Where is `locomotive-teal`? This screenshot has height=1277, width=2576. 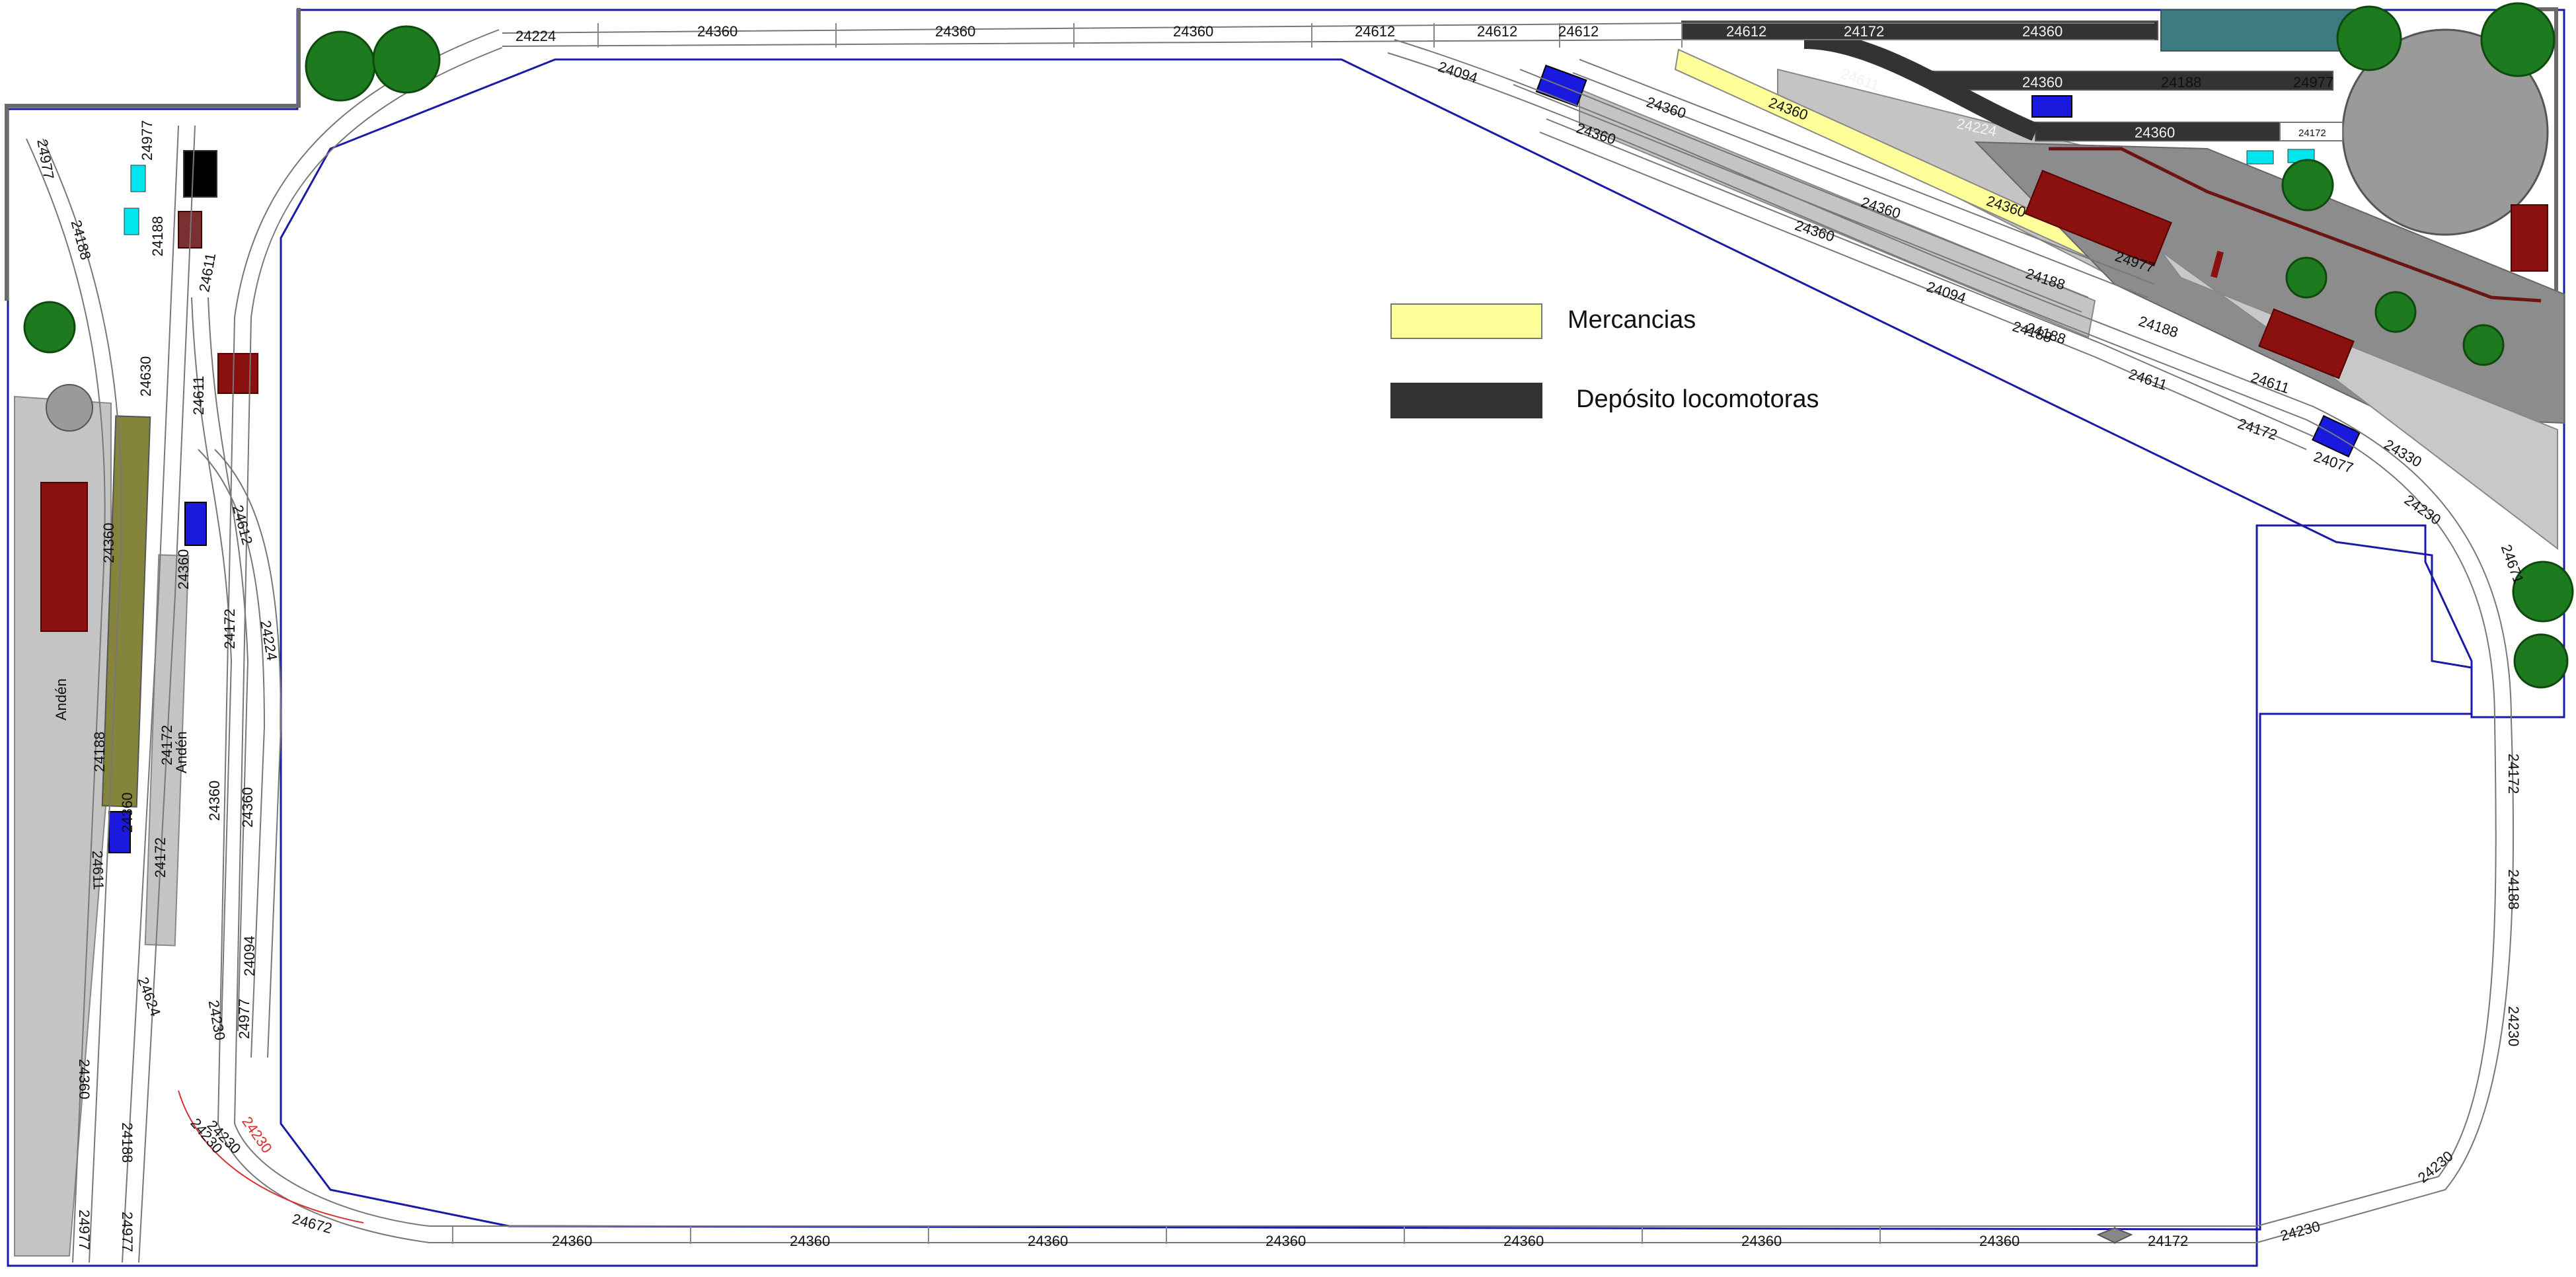
locomotive-teal is located at coordinates (2260, 31).